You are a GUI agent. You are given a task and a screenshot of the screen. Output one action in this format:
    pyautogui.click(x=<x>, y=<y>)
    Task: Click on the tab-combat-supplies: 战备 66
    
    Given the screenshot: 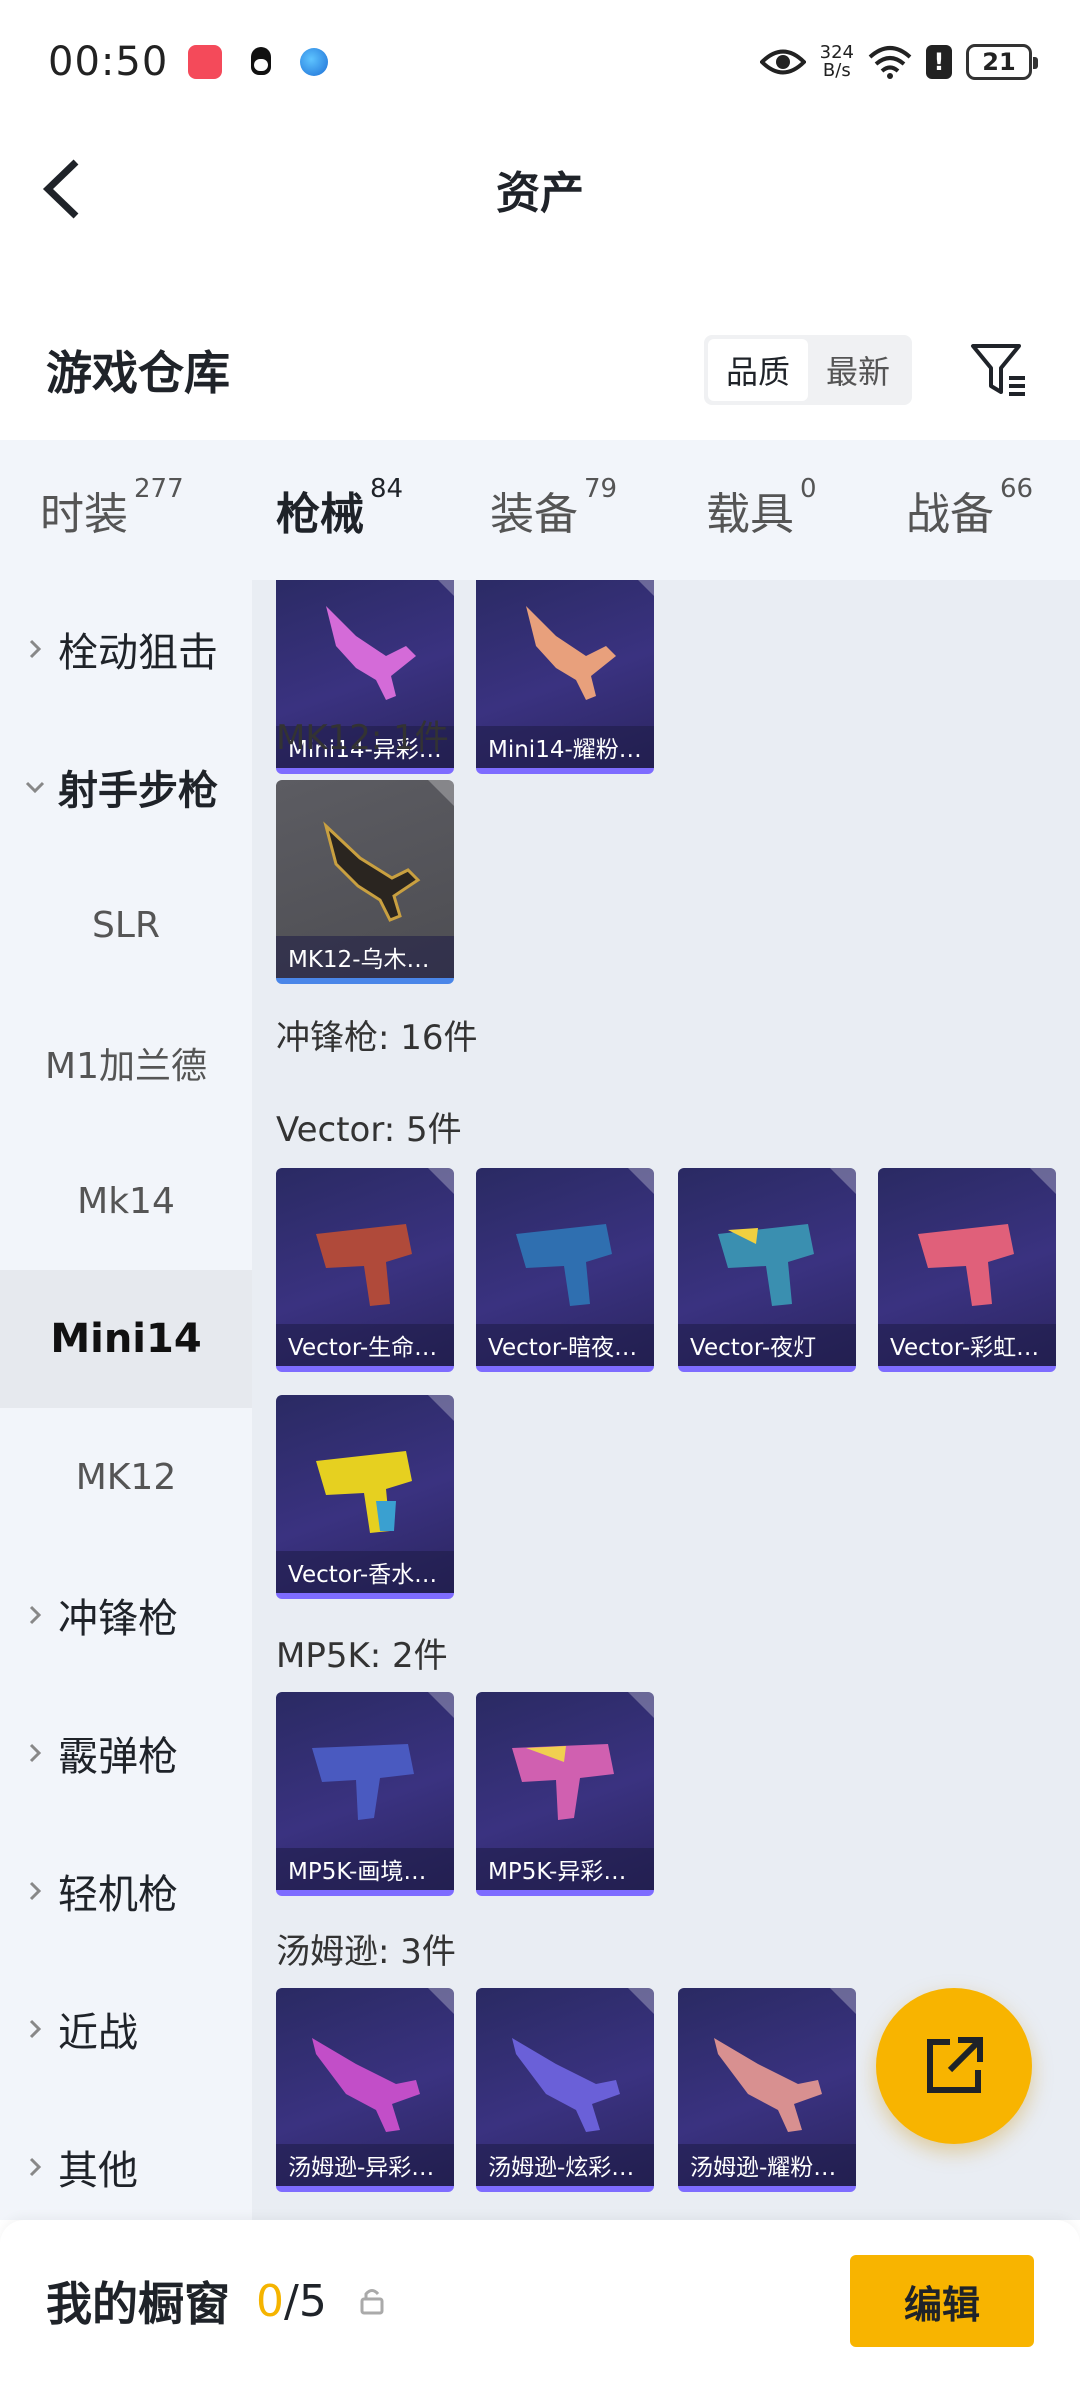 What is the action you would take?
    pyautogui.click(x=969, y=508)
    